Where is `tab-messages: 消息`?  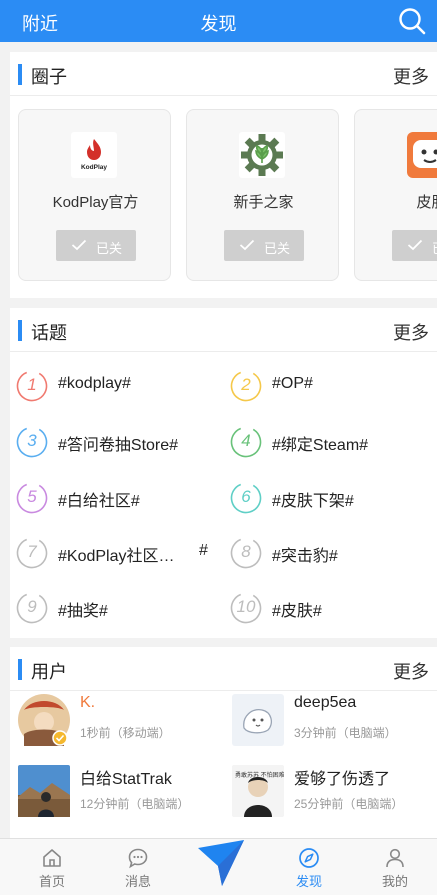 tab-messages: 消息 is located at coordinates (138, 867).